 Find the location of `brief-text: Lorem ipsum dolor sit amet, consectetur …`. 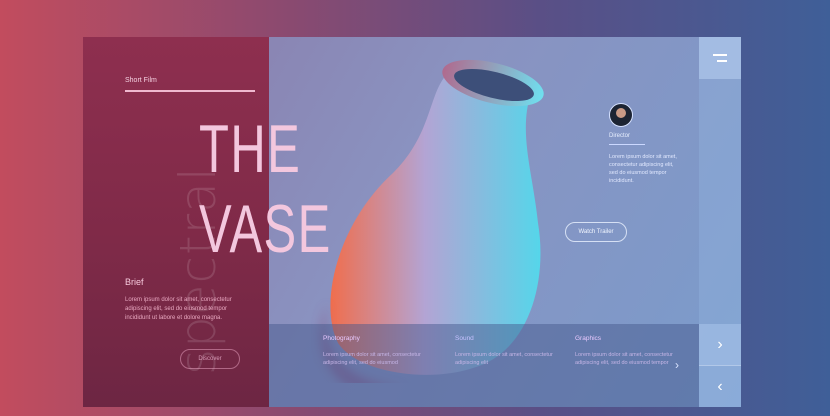

brief-text: Lorem ipsum dolor sit amet, consectetur … is located at coordinates (178, 309).